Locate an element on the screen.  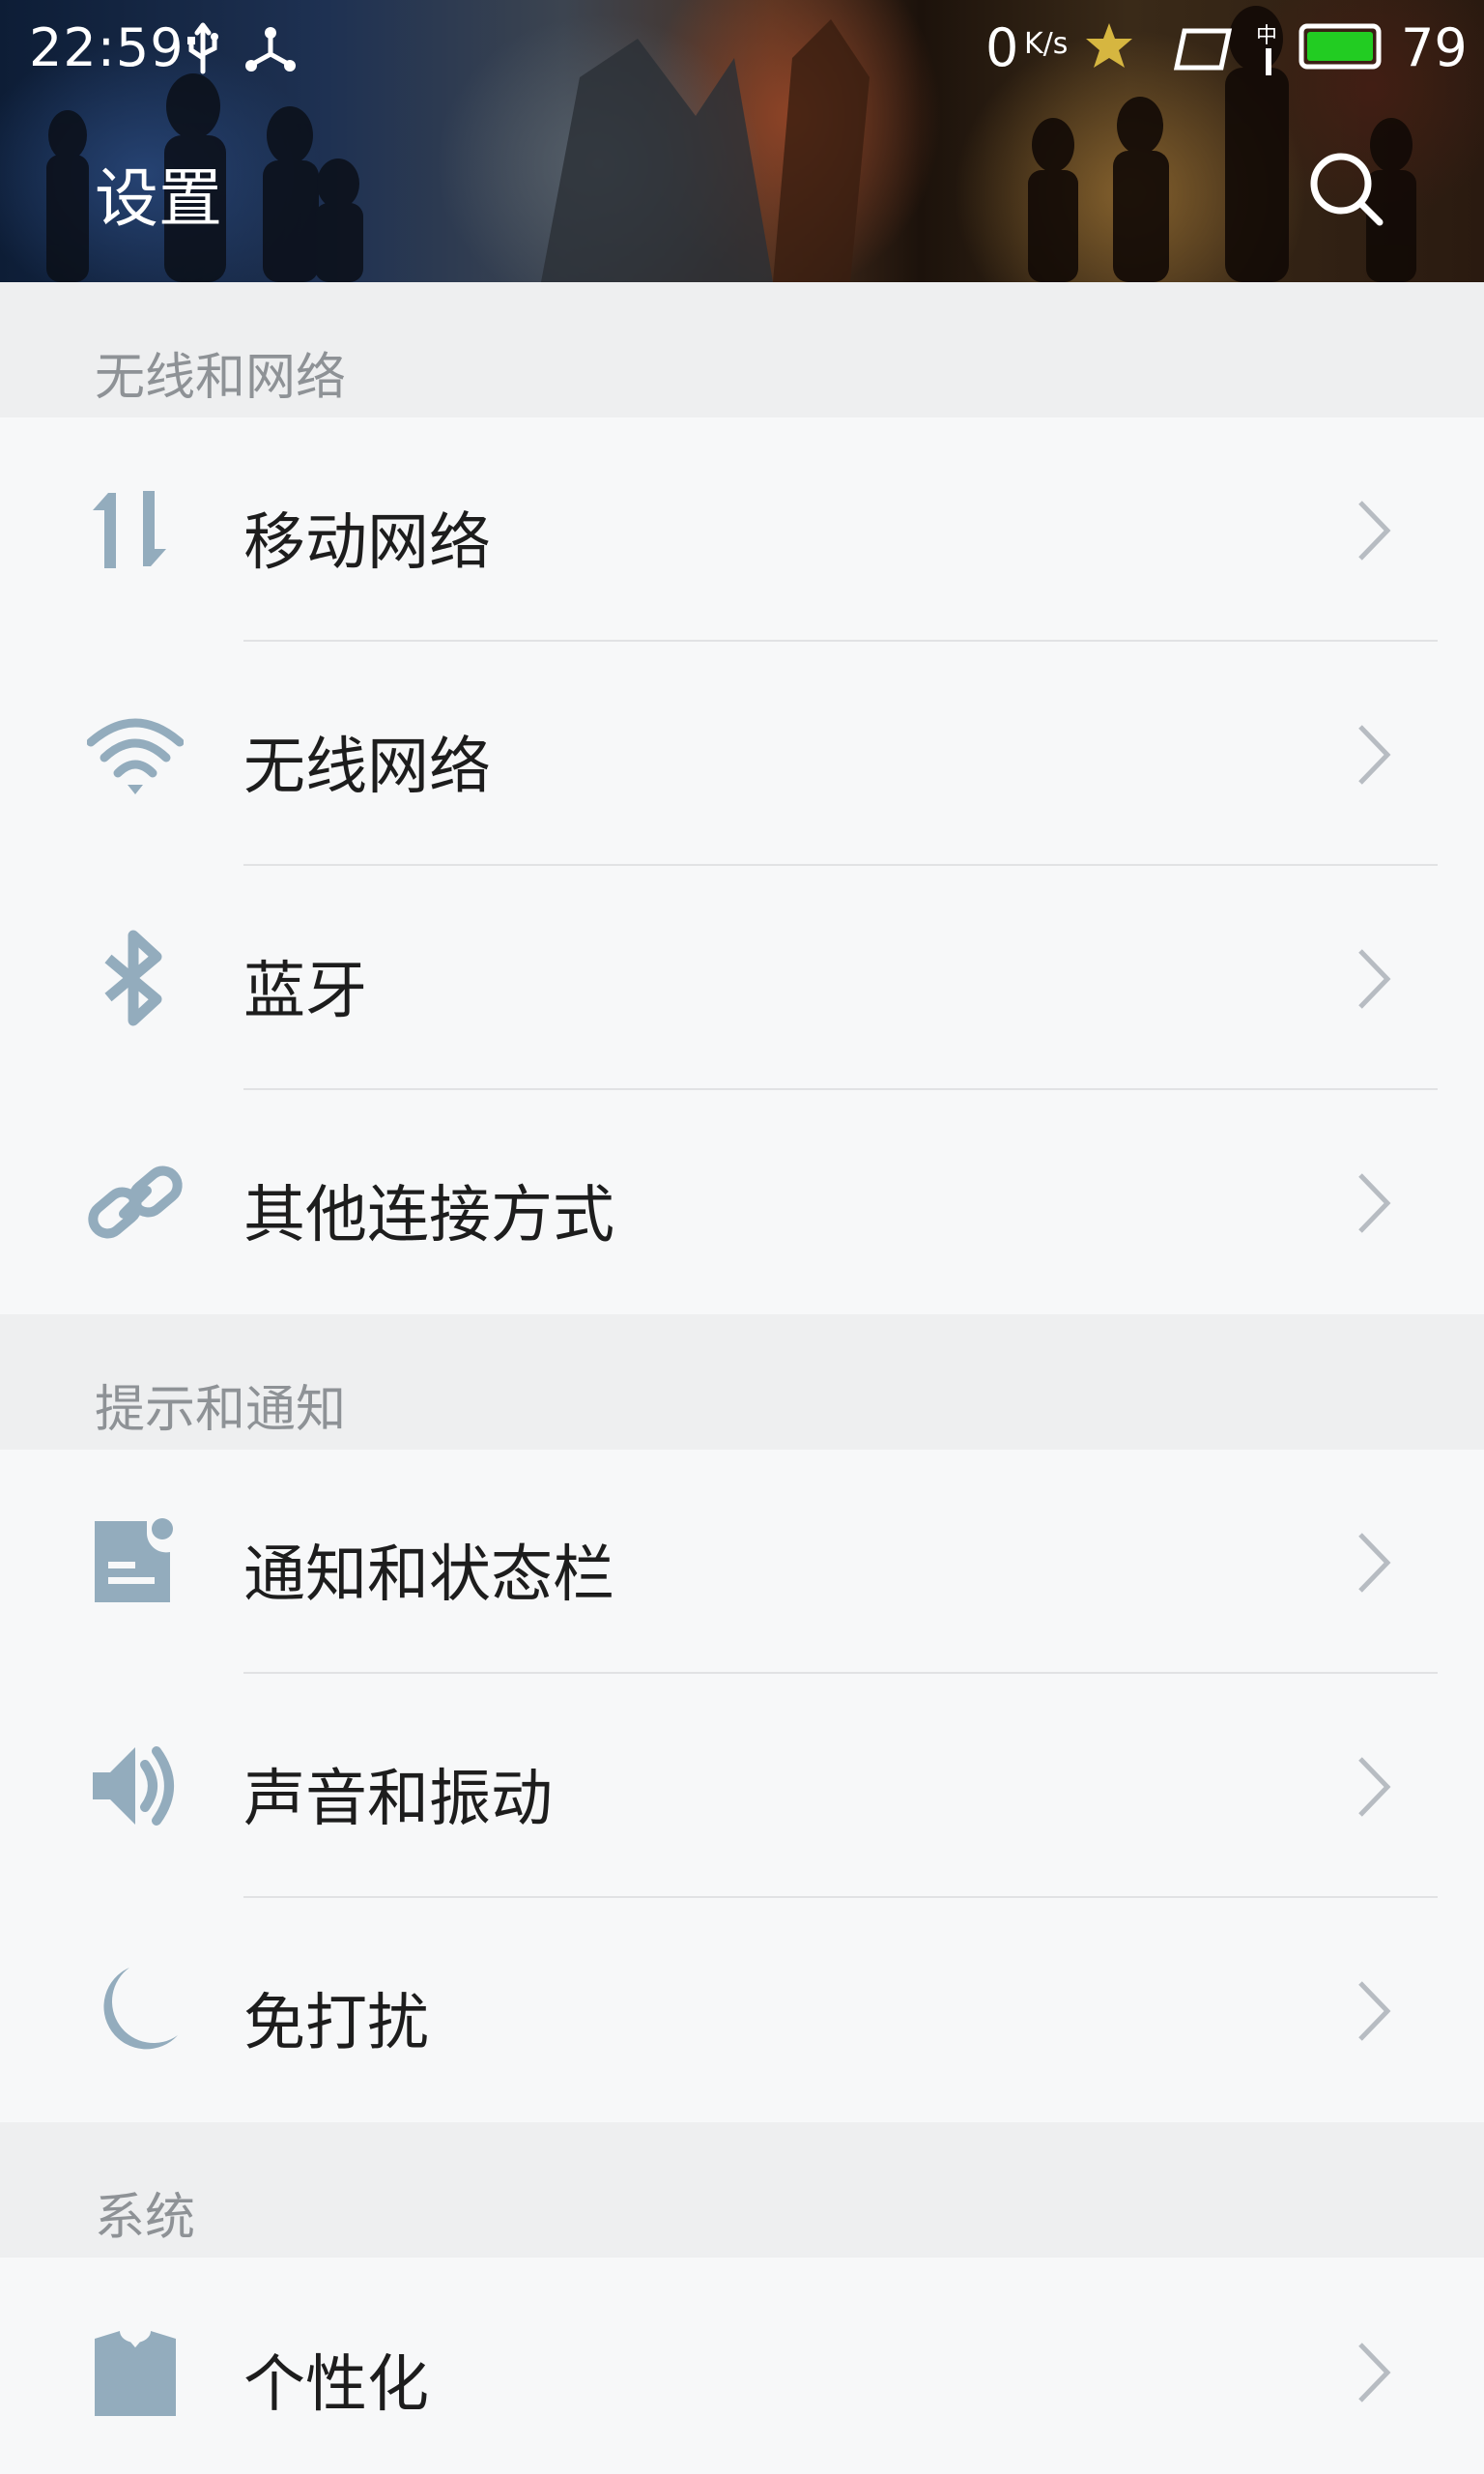
usb-icon is located at coordinates (203, 48).